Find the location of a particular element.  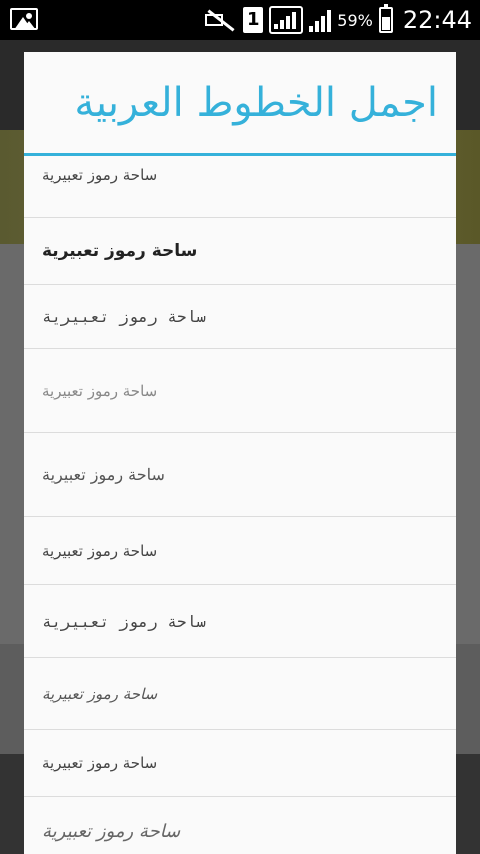

status-bar: 1 59% 22:44 is located at coordinates (240, 20).